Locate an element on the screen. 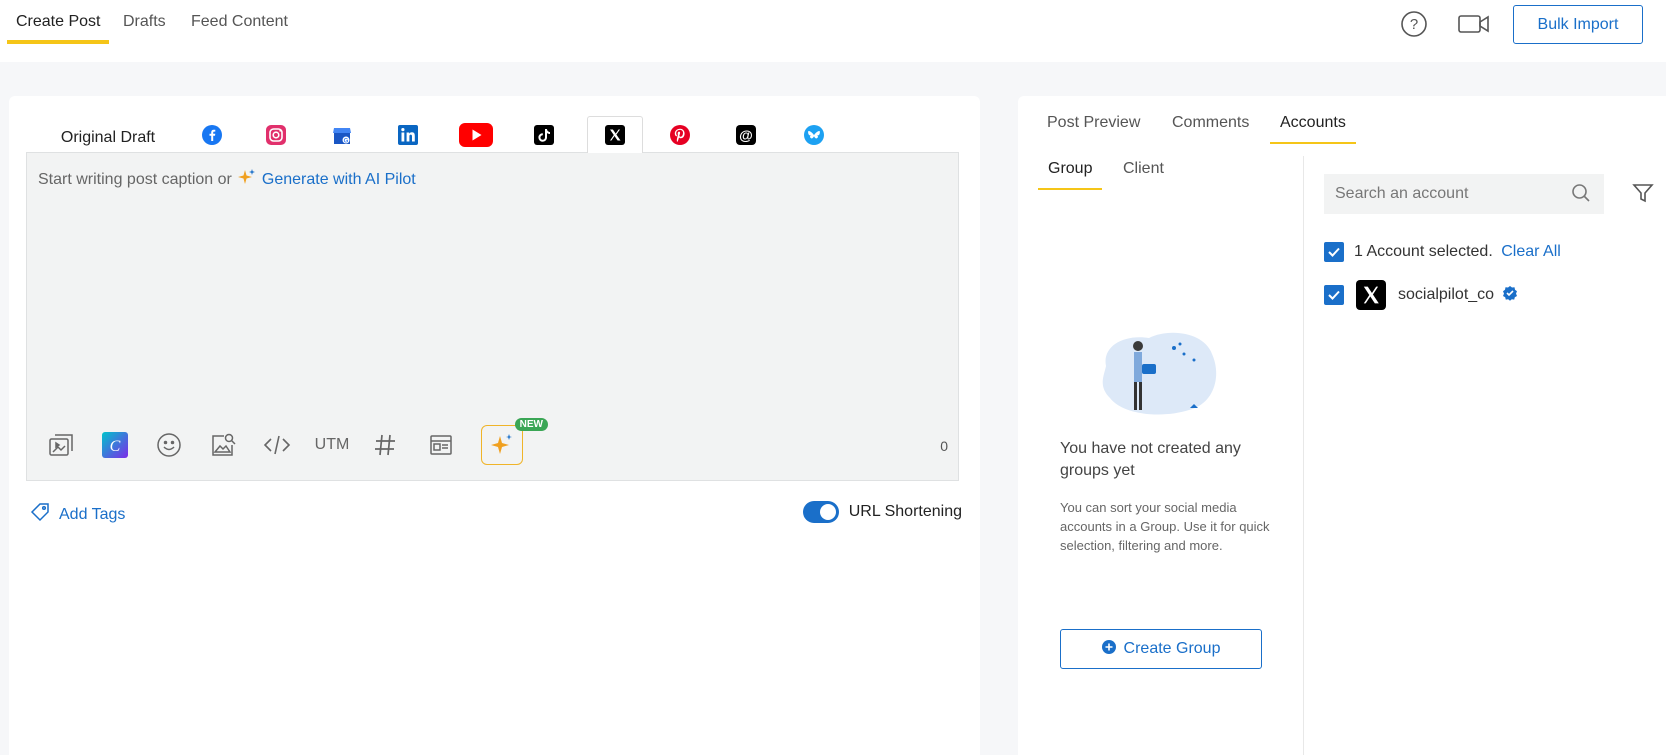 The image size is (1666, 755). ai-pilot-button: NEW is located at coordinates (514, 441).